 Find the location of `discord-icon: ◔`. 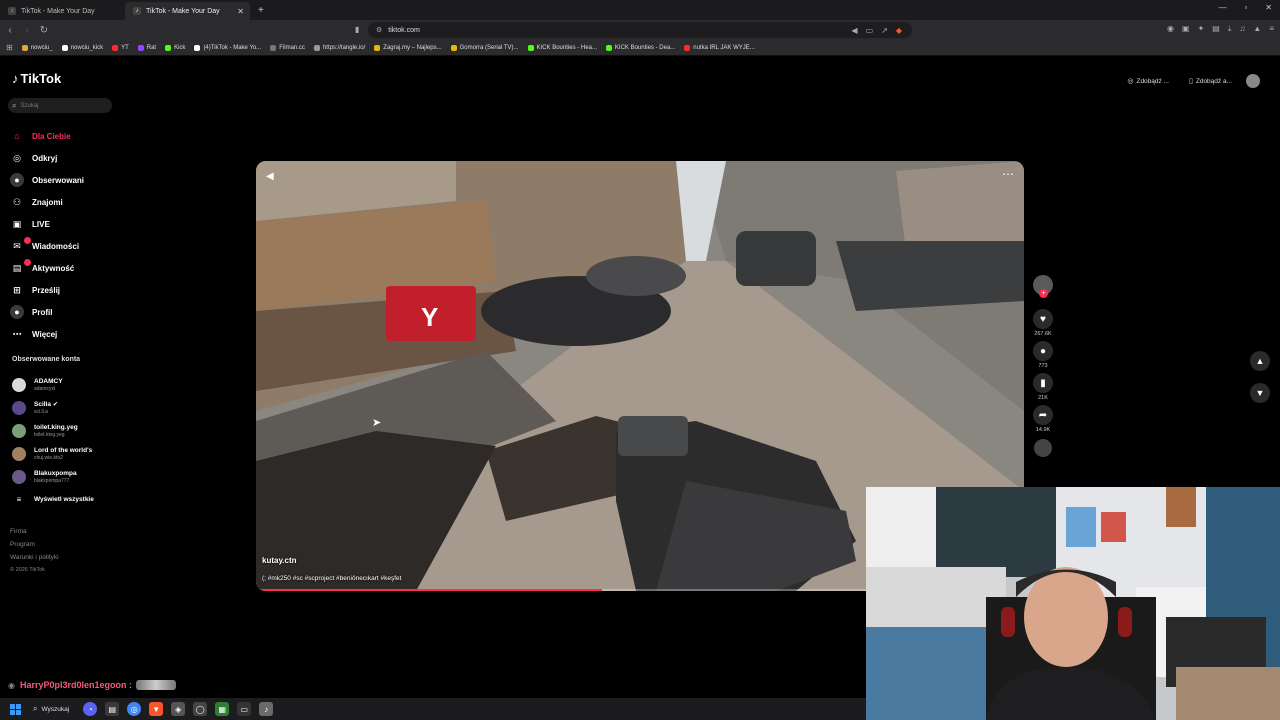

discord-icon: ◔ is located at coordinates (90, 709).